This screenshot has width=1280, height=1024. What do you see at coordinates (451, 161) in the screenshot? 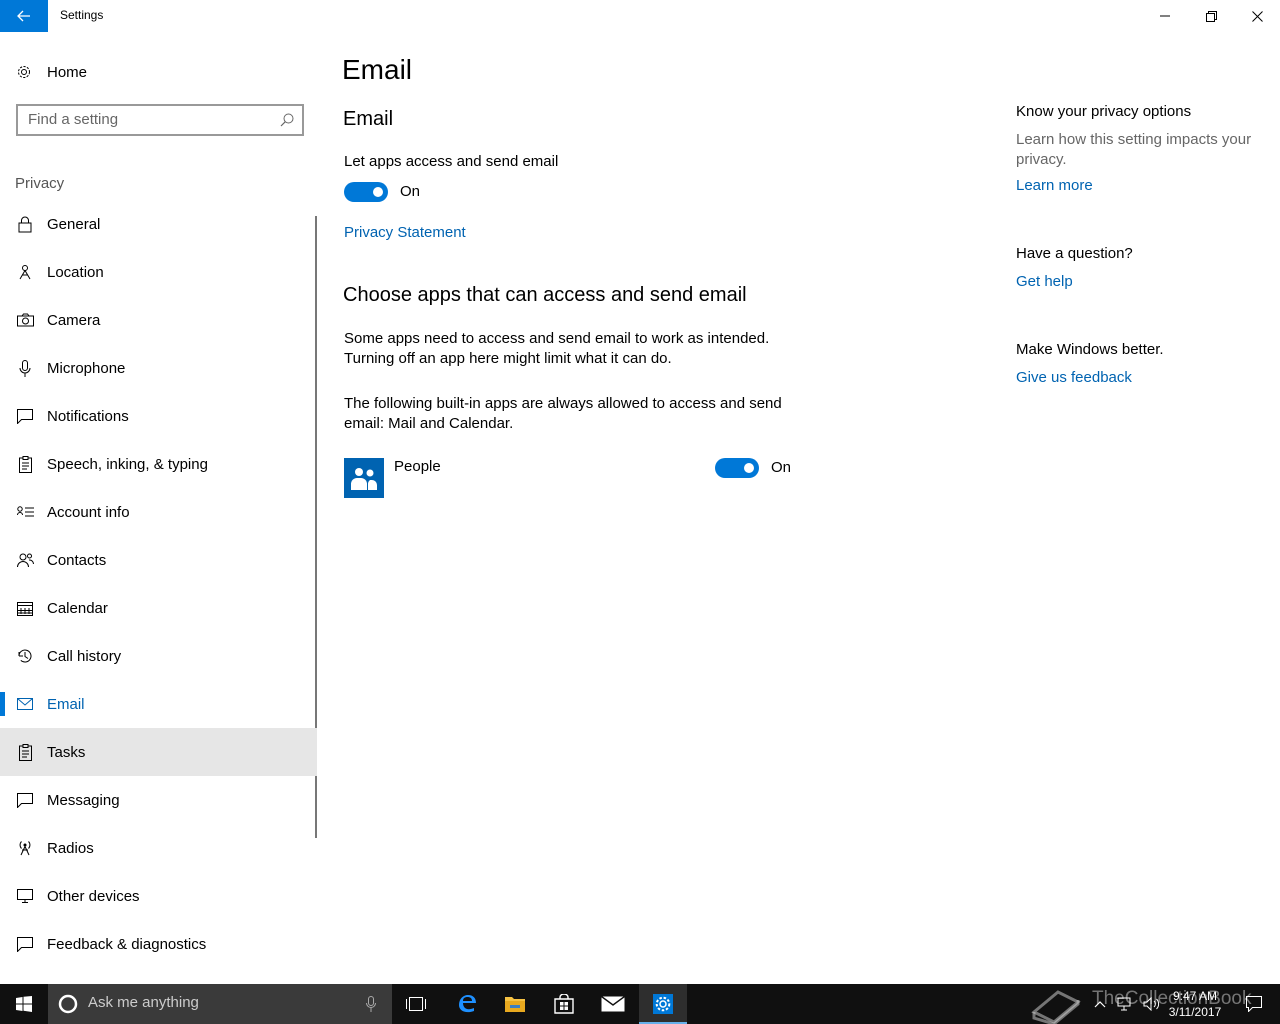
I see `email-access-label: Let apps access and send email` at bounding box center [451, 161].